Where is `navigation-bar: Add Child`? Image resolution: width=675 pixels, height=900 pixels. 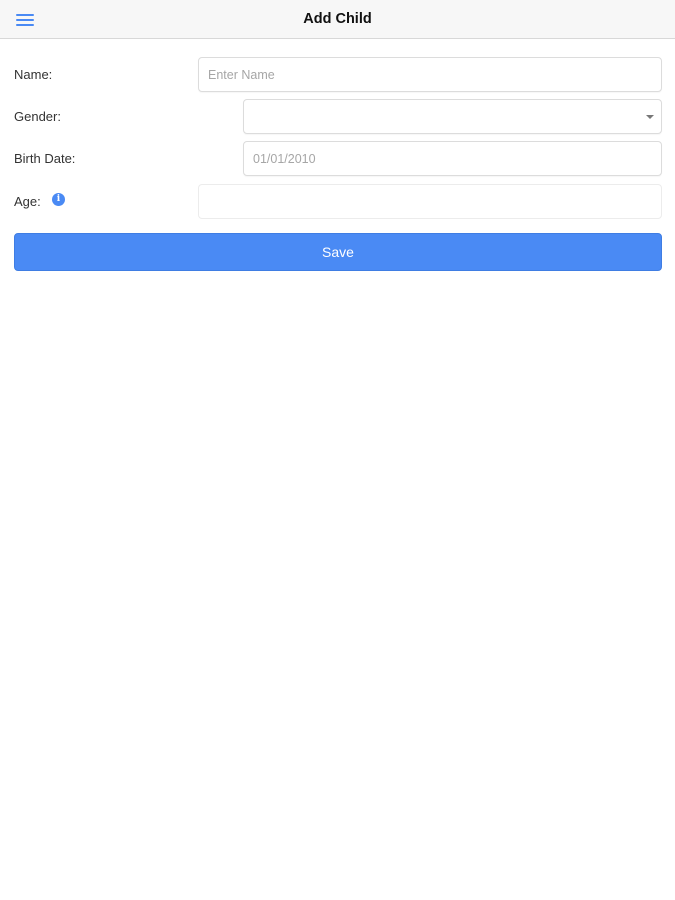 navigation-bar: Add Child is located at coordinates (337, 19).